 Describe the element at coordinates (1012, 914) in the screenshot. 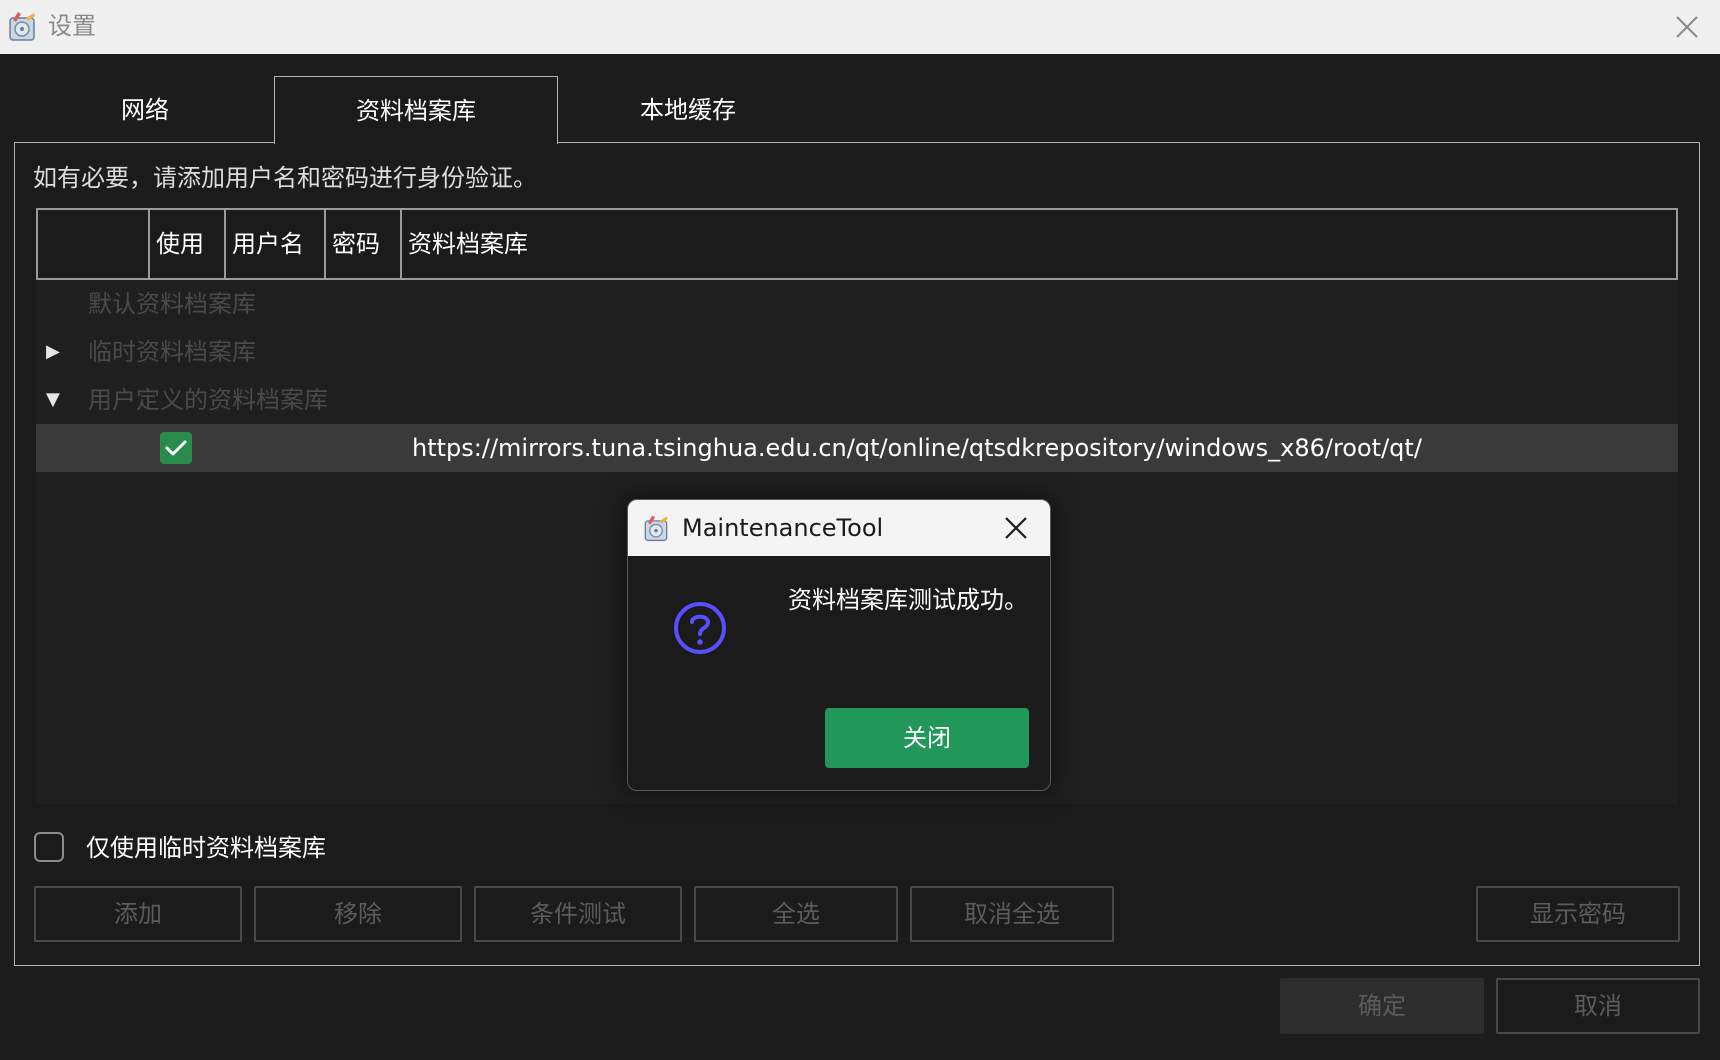

I see `deselect-all-button: 取消全选` at that location.